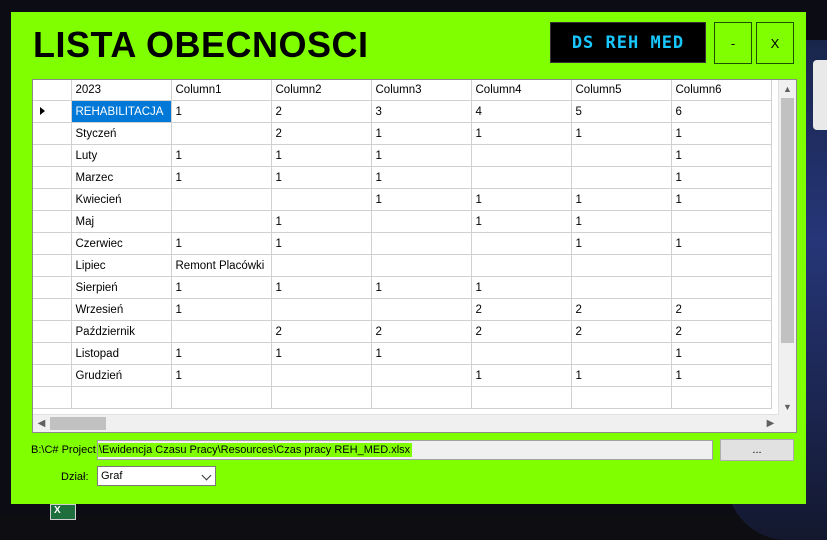 This screenshot has width=827, height=540. Describe the element at coordinates (121, 331) in the screenshot. I see `table-cell: Październik` at that location.